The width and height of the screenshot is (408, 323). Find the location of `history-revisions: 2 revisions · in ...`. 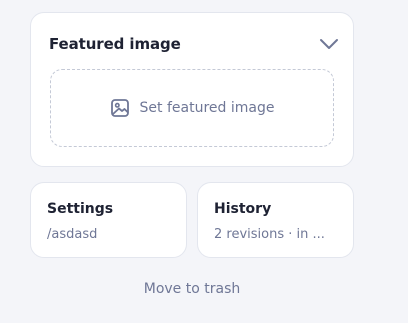

history-revisions: 2 revisions · in ... is located at coordinates (269, 234).